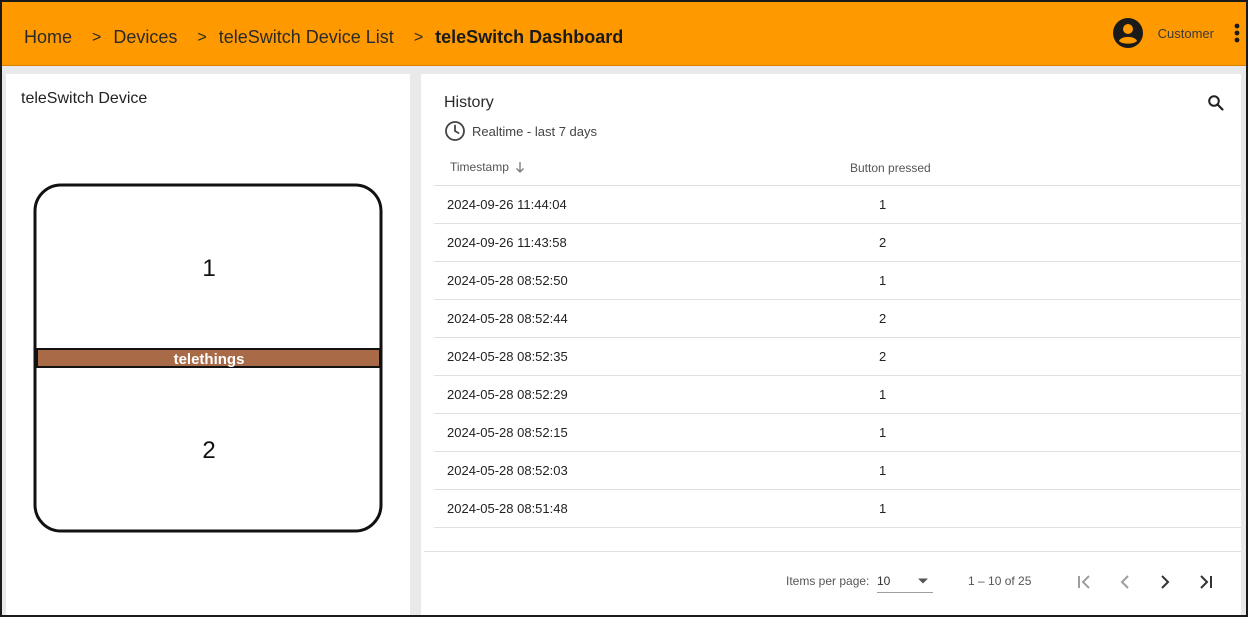 This screenshot has height=617, width=1248. I want to click on timestamp-cell: 2024-05-28 08:52:35, so click(507, 356).